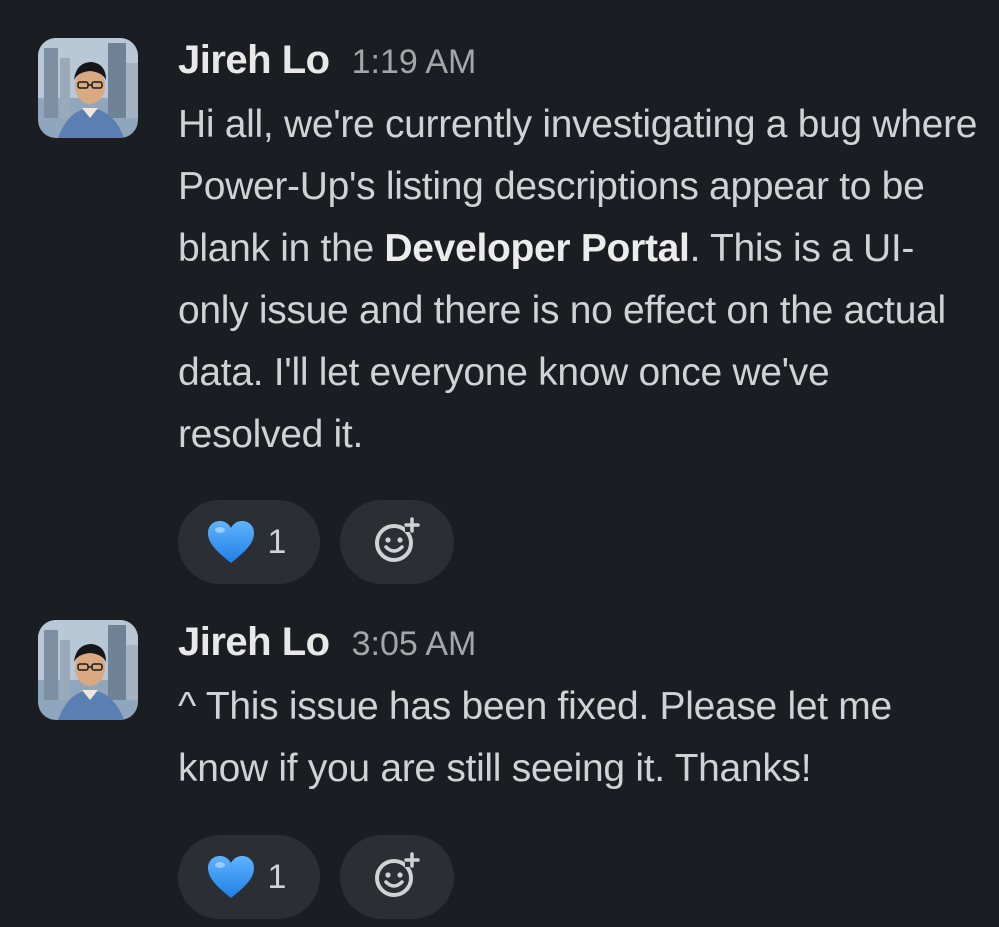 The height and width of the screenshot is (927, 999). Describe the element at coordinates (578, 64) in the screenshot. I see `message-header: Jireh Lo 1:19 AM` at that location.